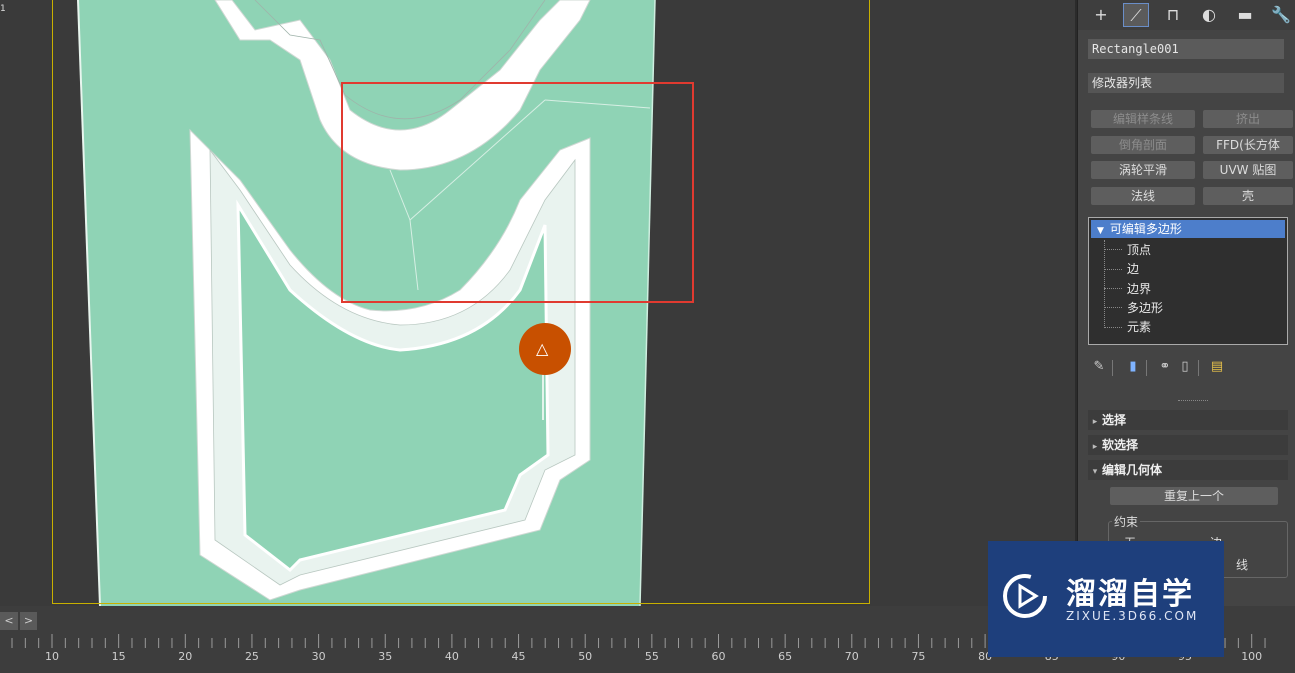 The image size is (1295, 673). I want to click on configure-modifier-sets-icon: ▤, so click(1217, 367).